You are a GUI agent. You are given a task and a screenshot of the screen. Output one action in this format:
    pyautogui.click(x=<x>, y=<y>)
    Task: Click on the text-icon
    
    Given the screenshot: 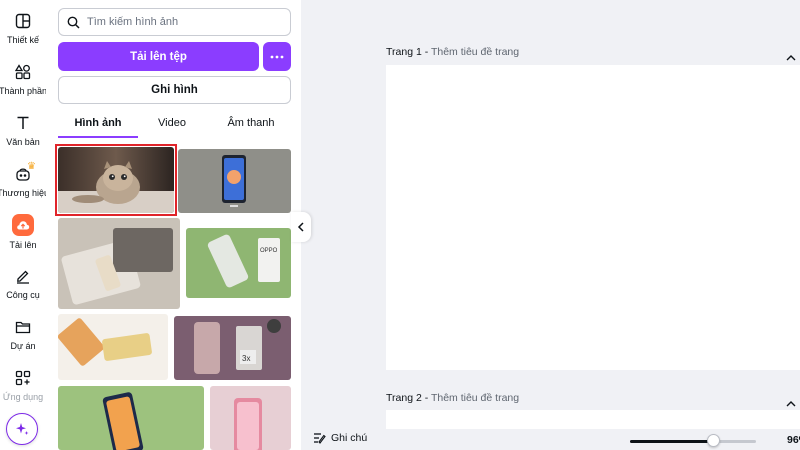 What is the action you would take?
    pyautogui.click(x=23, y=123)
    